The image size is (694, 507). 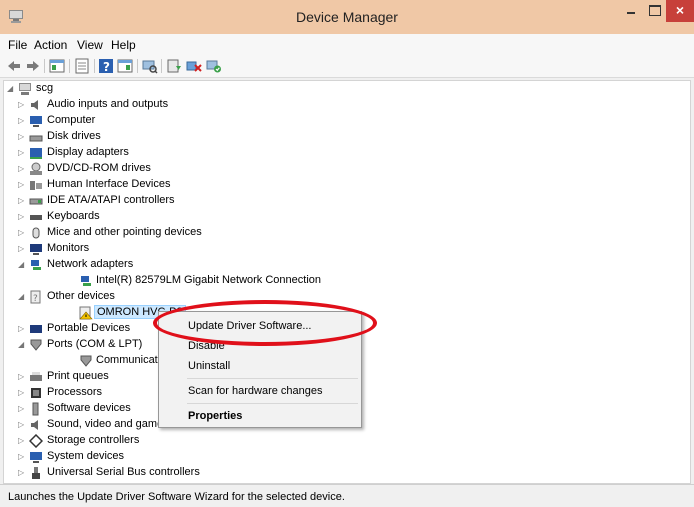 I want to click on tree-item-display-adapters: ▷ Display adapters, so click(x=168, y=153).